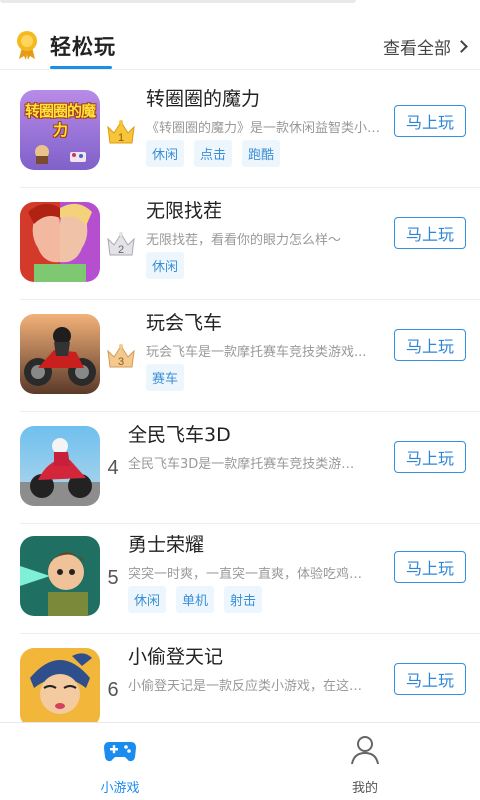  Describe the element at coordinates (120, 788) in the screenshot. I see `tab-mini-games-label: 小游戏` at that location.